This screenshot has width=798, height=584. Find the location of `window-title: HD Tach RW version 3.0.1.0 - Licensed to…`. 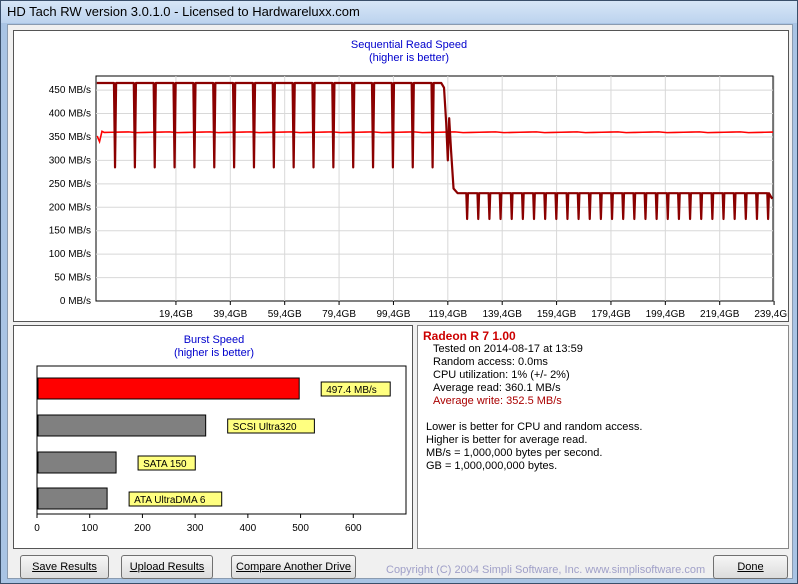

window-title: HD Tach RW version 3.0.1.0 - Licensed to… is located at coordinates (183, 11).